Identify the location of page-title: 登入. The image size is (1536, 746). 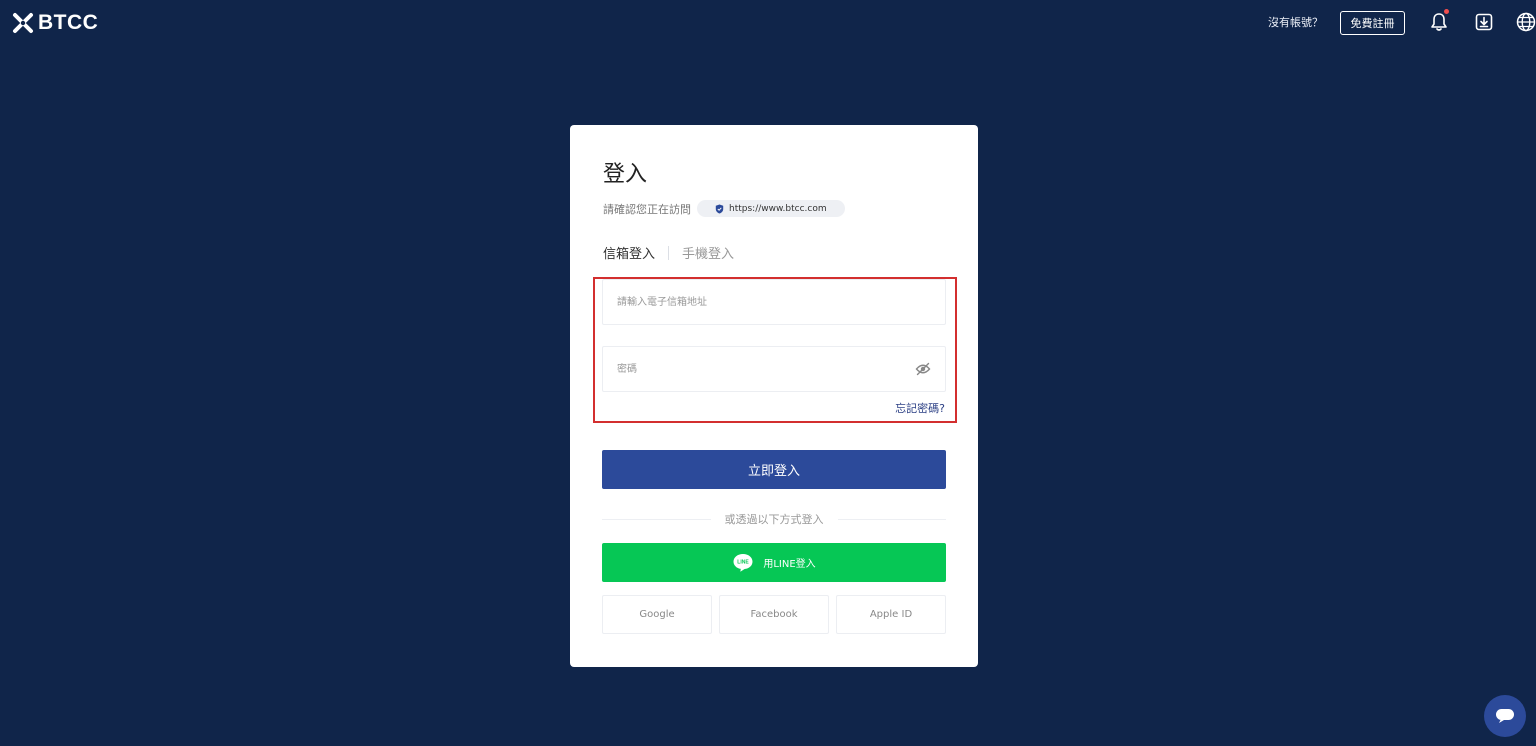
(625, 174).